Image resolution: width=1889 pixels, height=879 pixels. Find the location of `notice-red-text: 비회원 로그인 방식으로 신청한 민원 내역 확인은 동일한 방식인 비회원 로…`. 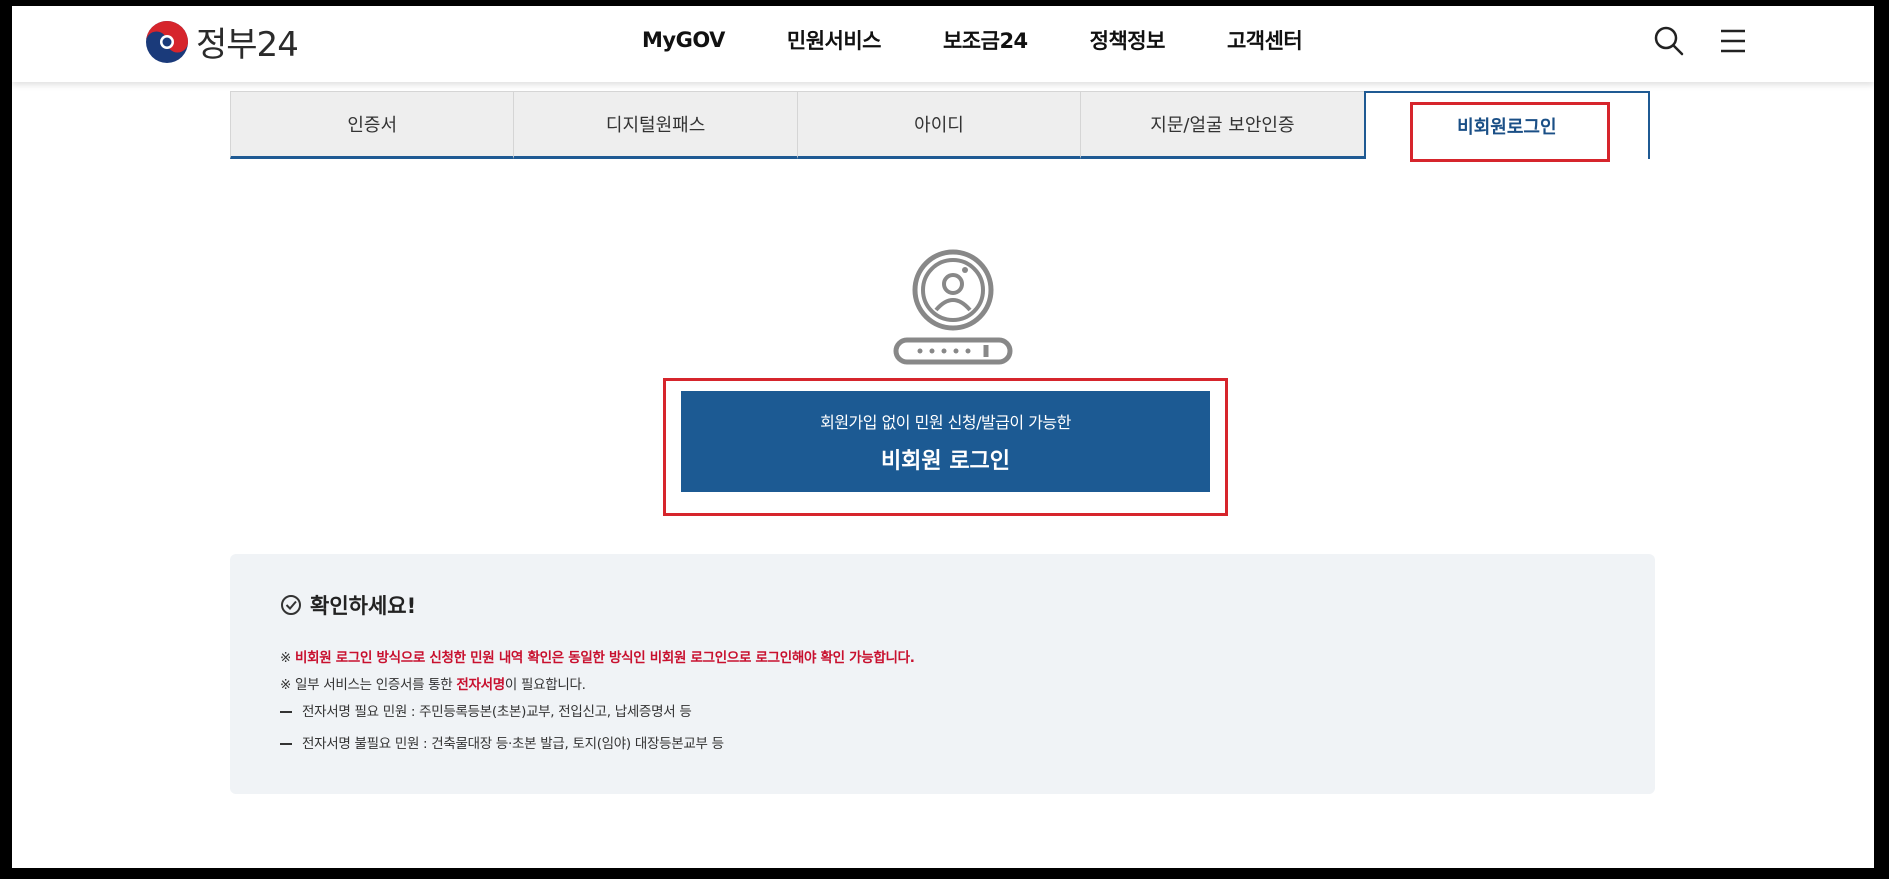

notice-red-text: 비회원 로그인 방식으로 신청한 민원 내역 확인은 동일한 방식인 비회원 로… is located at coordinates (605, 658).